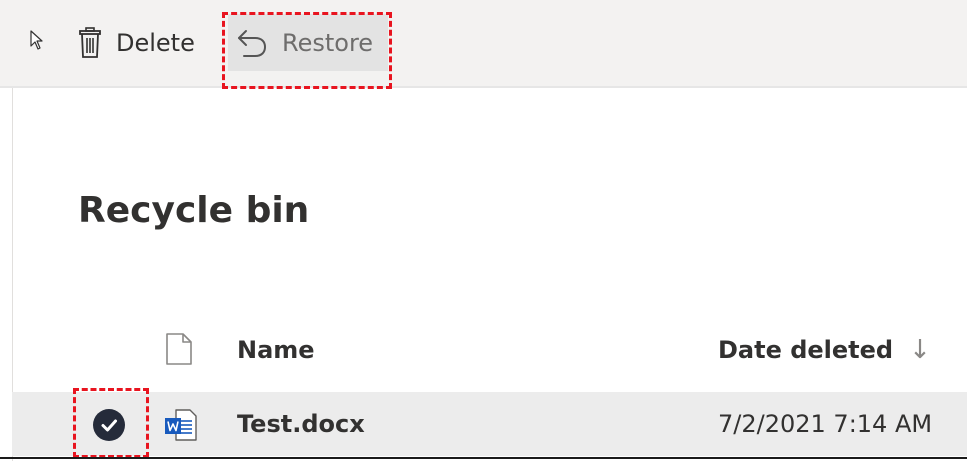 The width and height of the screenshot is (967, 461). I want to click on column-header-name: Name, so click(276, 350).